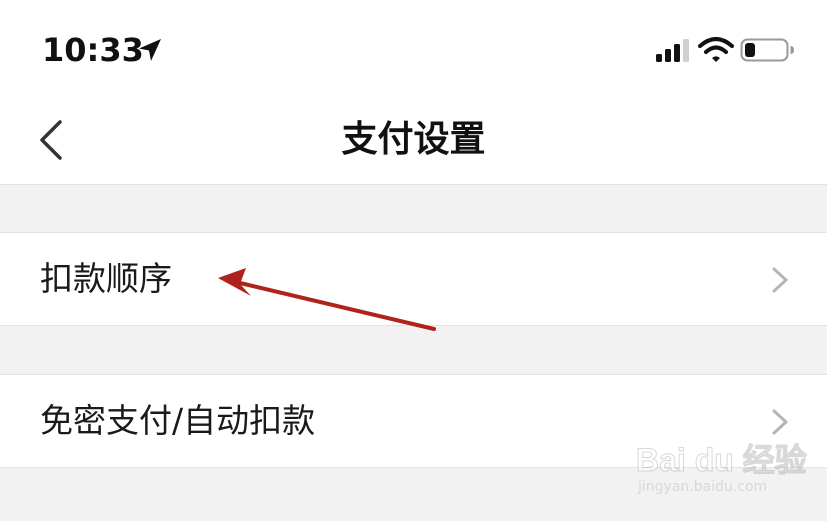 This screenshot has width=827, height=521. I want to click on row-divider-bottom, so click(413, 325).